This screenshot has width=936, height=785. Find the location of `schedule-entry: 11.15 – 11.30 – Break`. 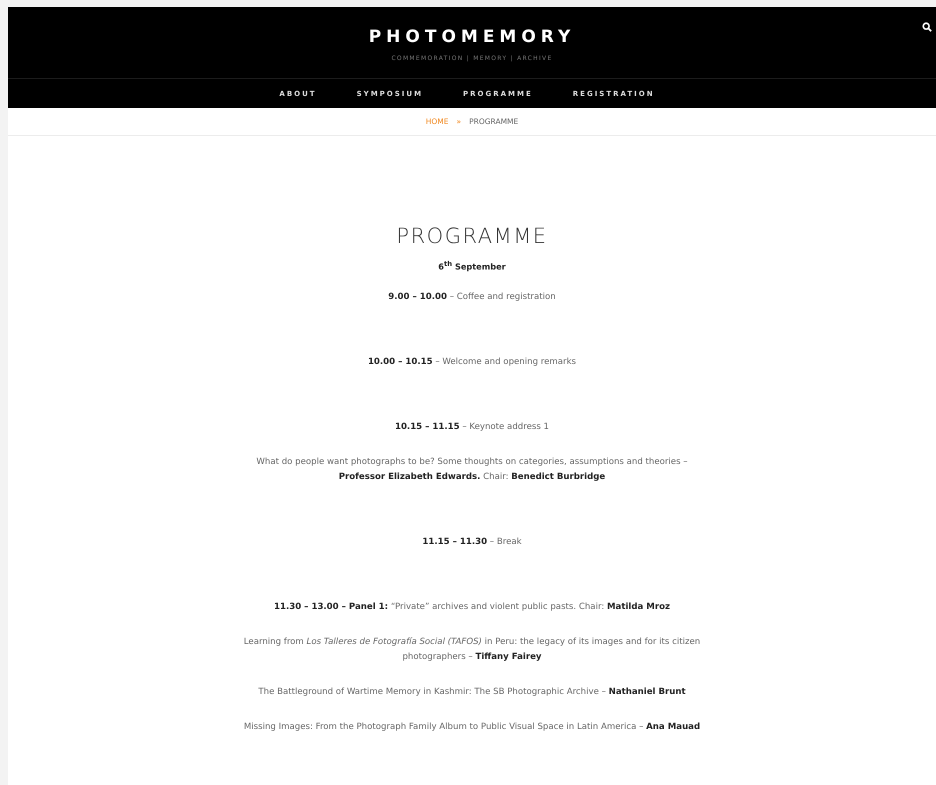

schedule-entry: 11.15 – 11.30 – Break is located at coordinates (472, 542).